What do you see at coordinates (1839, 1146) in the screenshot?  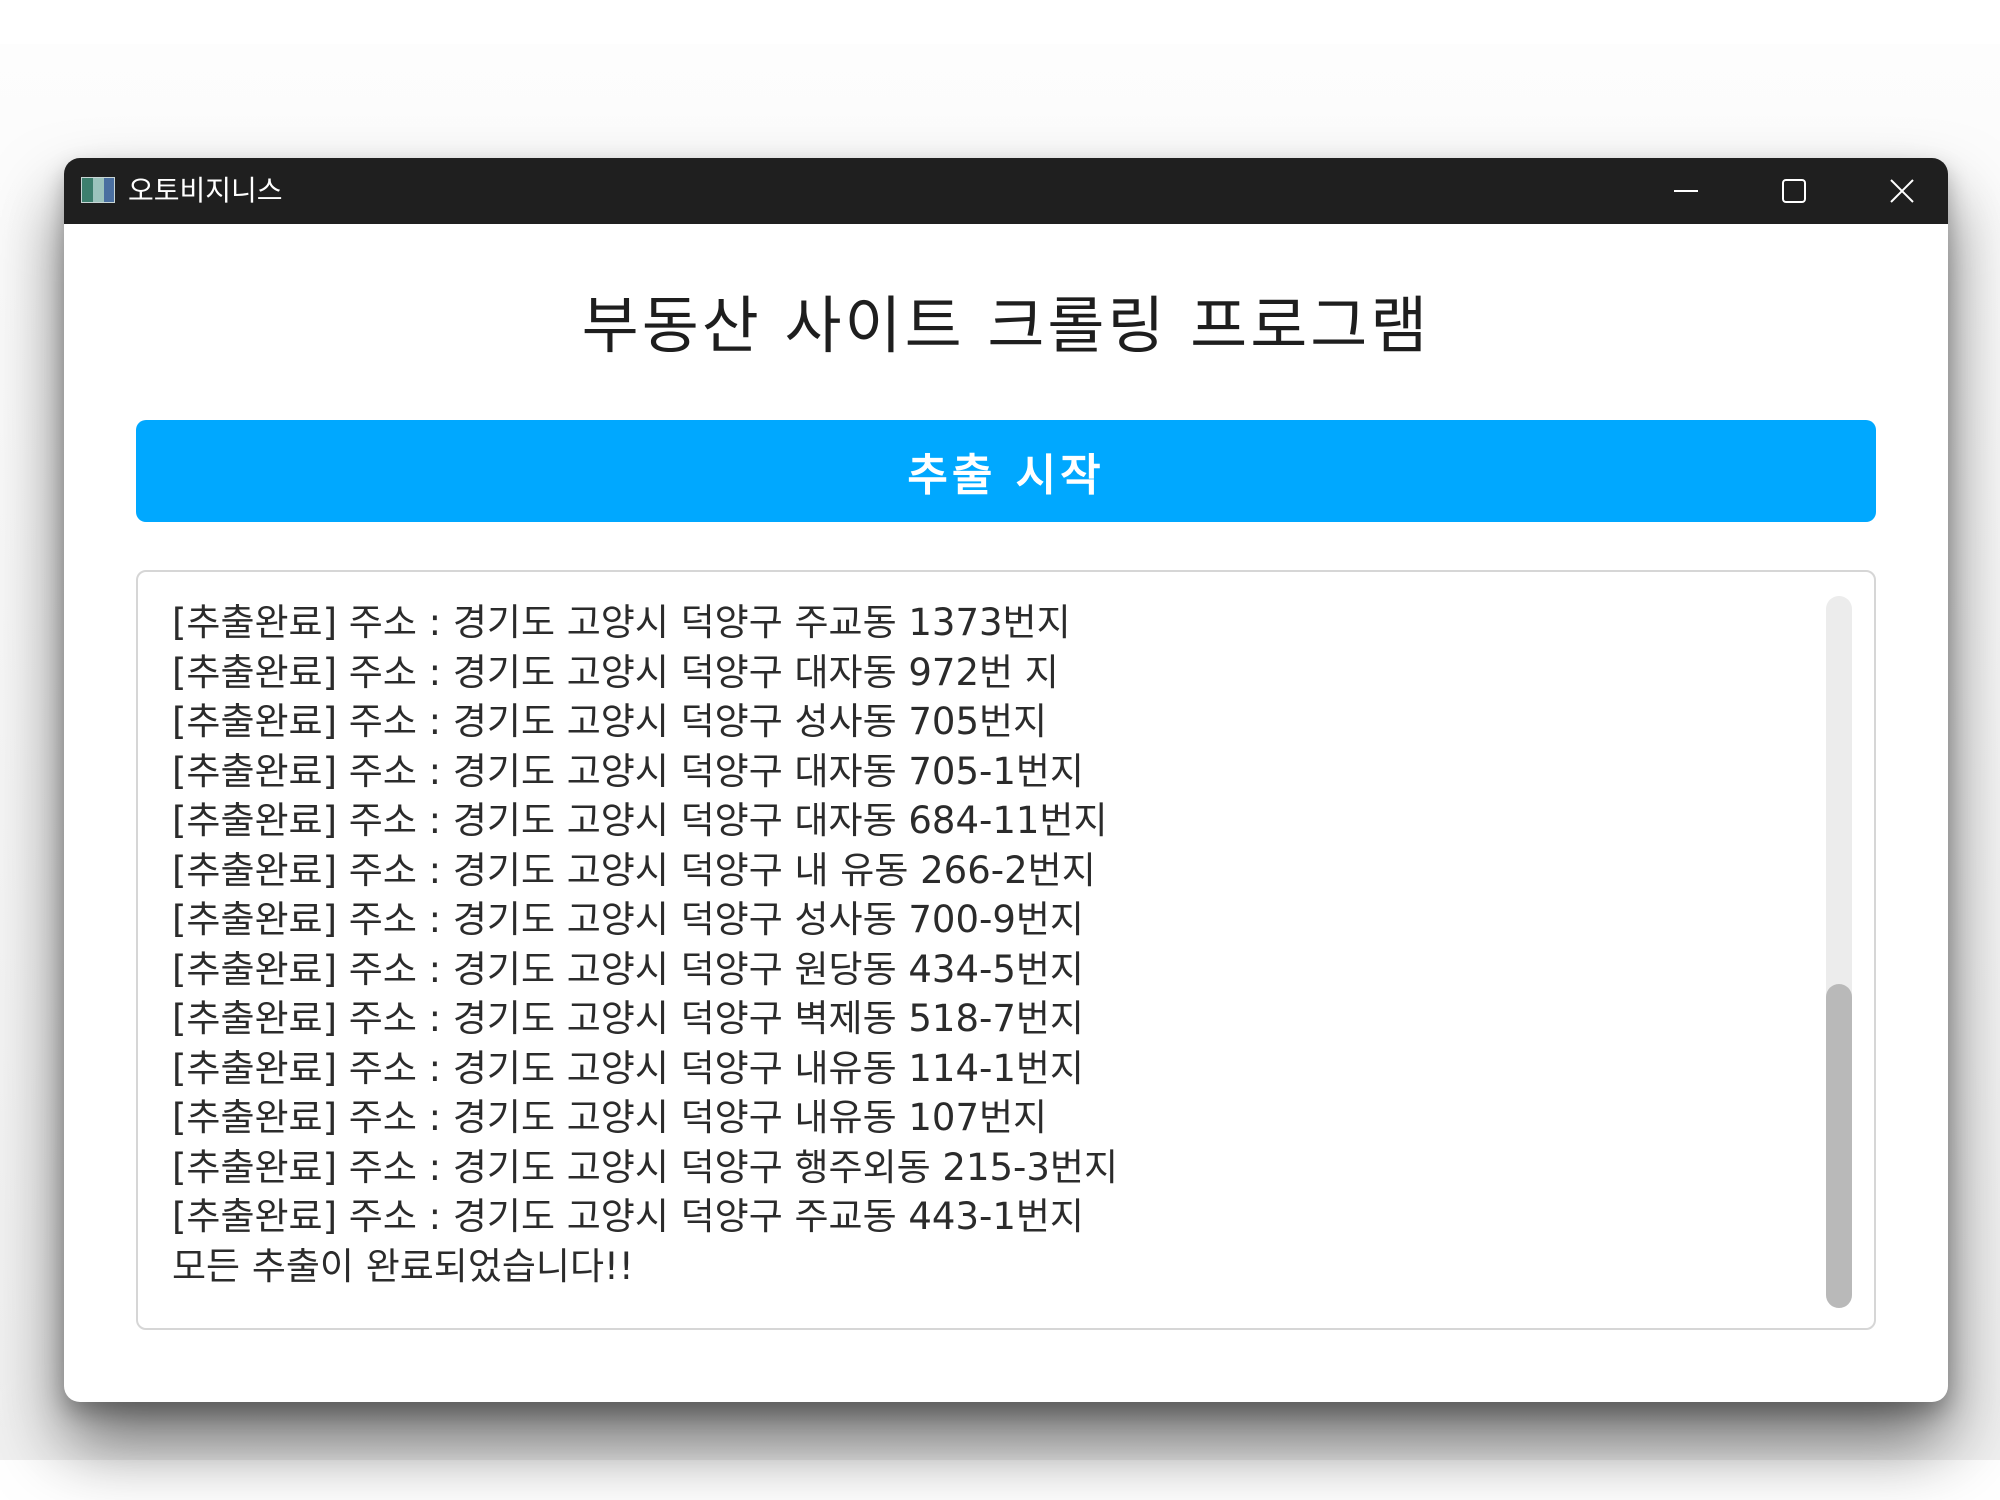 I see `vertical-scrollbar-thumb` at bounding box center [1839, 1146].